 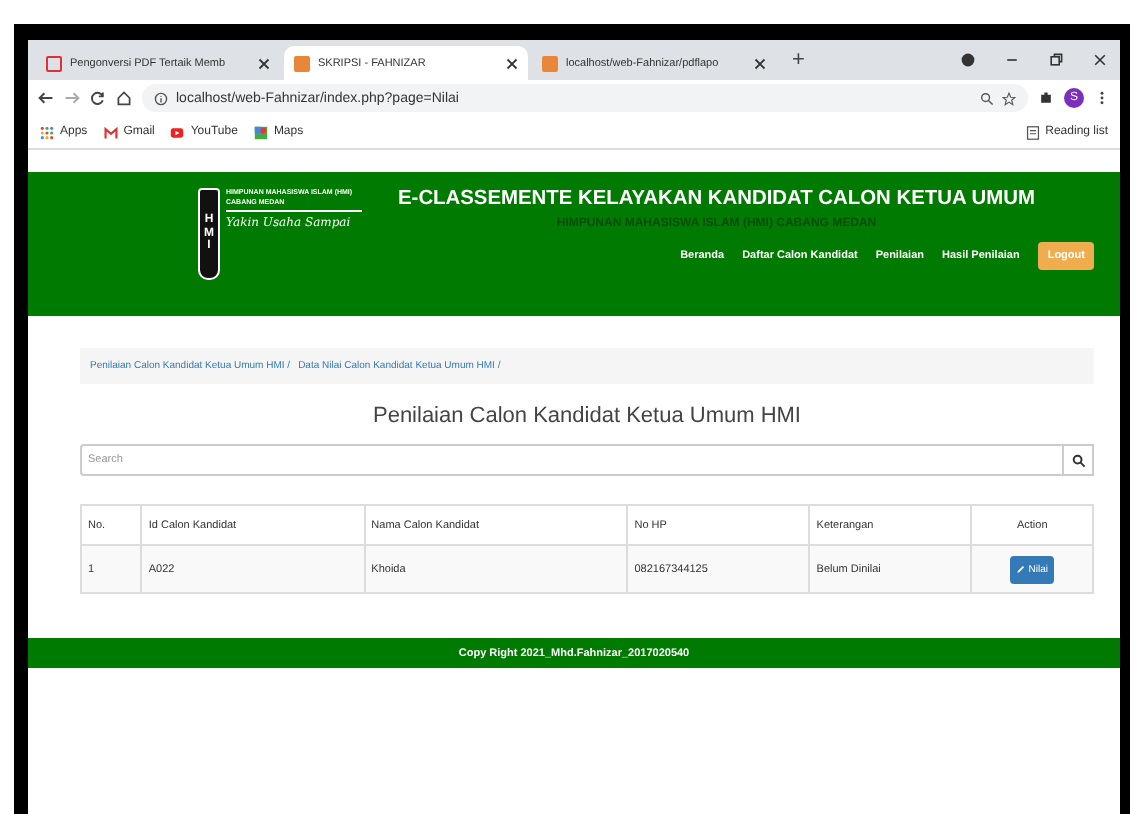 What do you see at coordinates (1056, 60) in the screenshot?
I see `restore-icon` at bounding box center [1056, 60].